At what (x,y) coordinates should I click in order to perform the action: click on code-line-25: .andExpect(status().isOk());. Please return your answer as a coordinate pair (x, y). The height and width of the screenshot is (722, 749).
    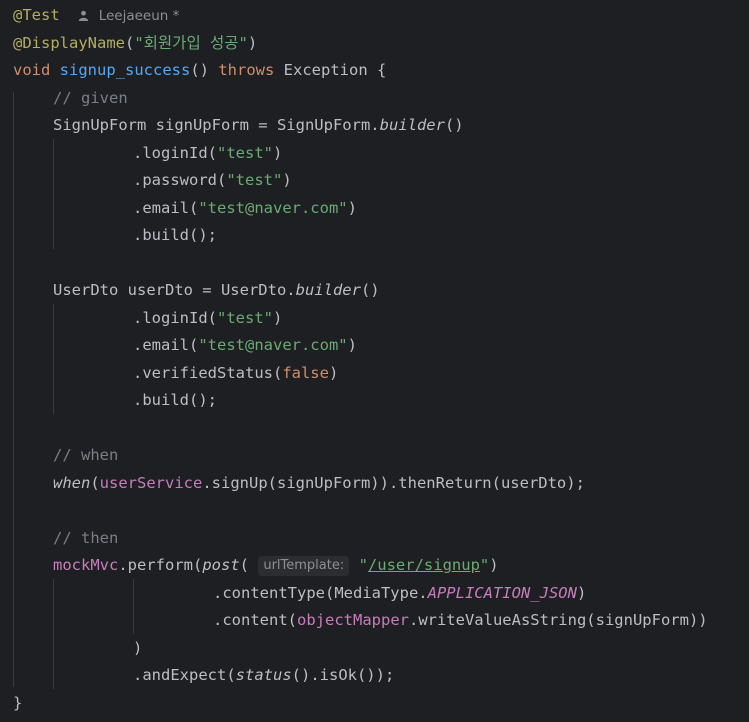
    Looking at the image, I should click on (263, 676).